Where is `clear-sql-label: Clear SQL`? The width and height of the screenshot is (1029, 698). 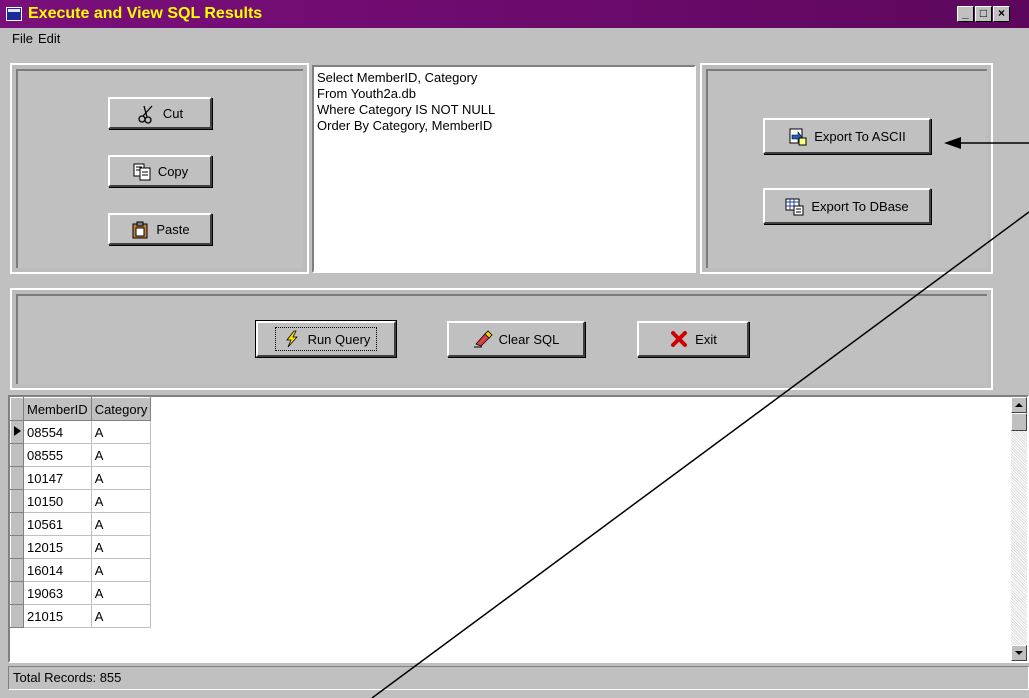
clear-sql-label: Clear SQL is located at coordinates (529, 339).